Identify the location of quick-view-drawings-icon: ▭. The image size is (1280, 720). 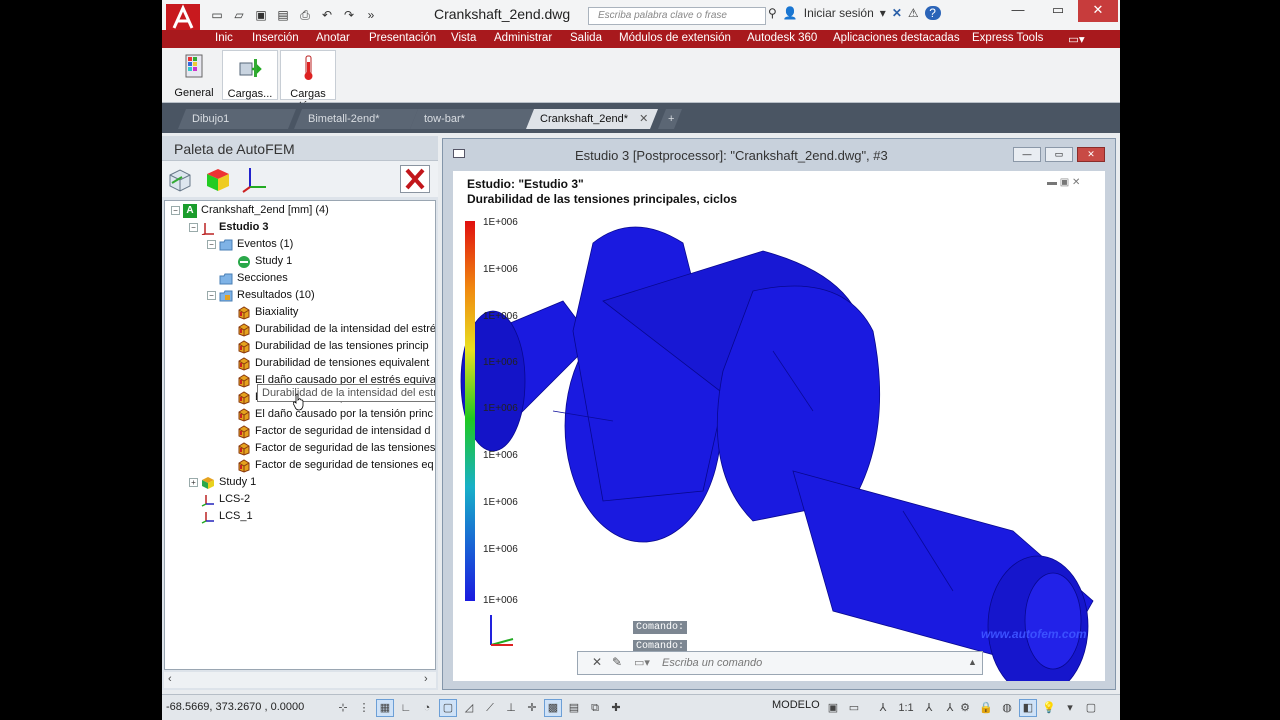
(854, 708).